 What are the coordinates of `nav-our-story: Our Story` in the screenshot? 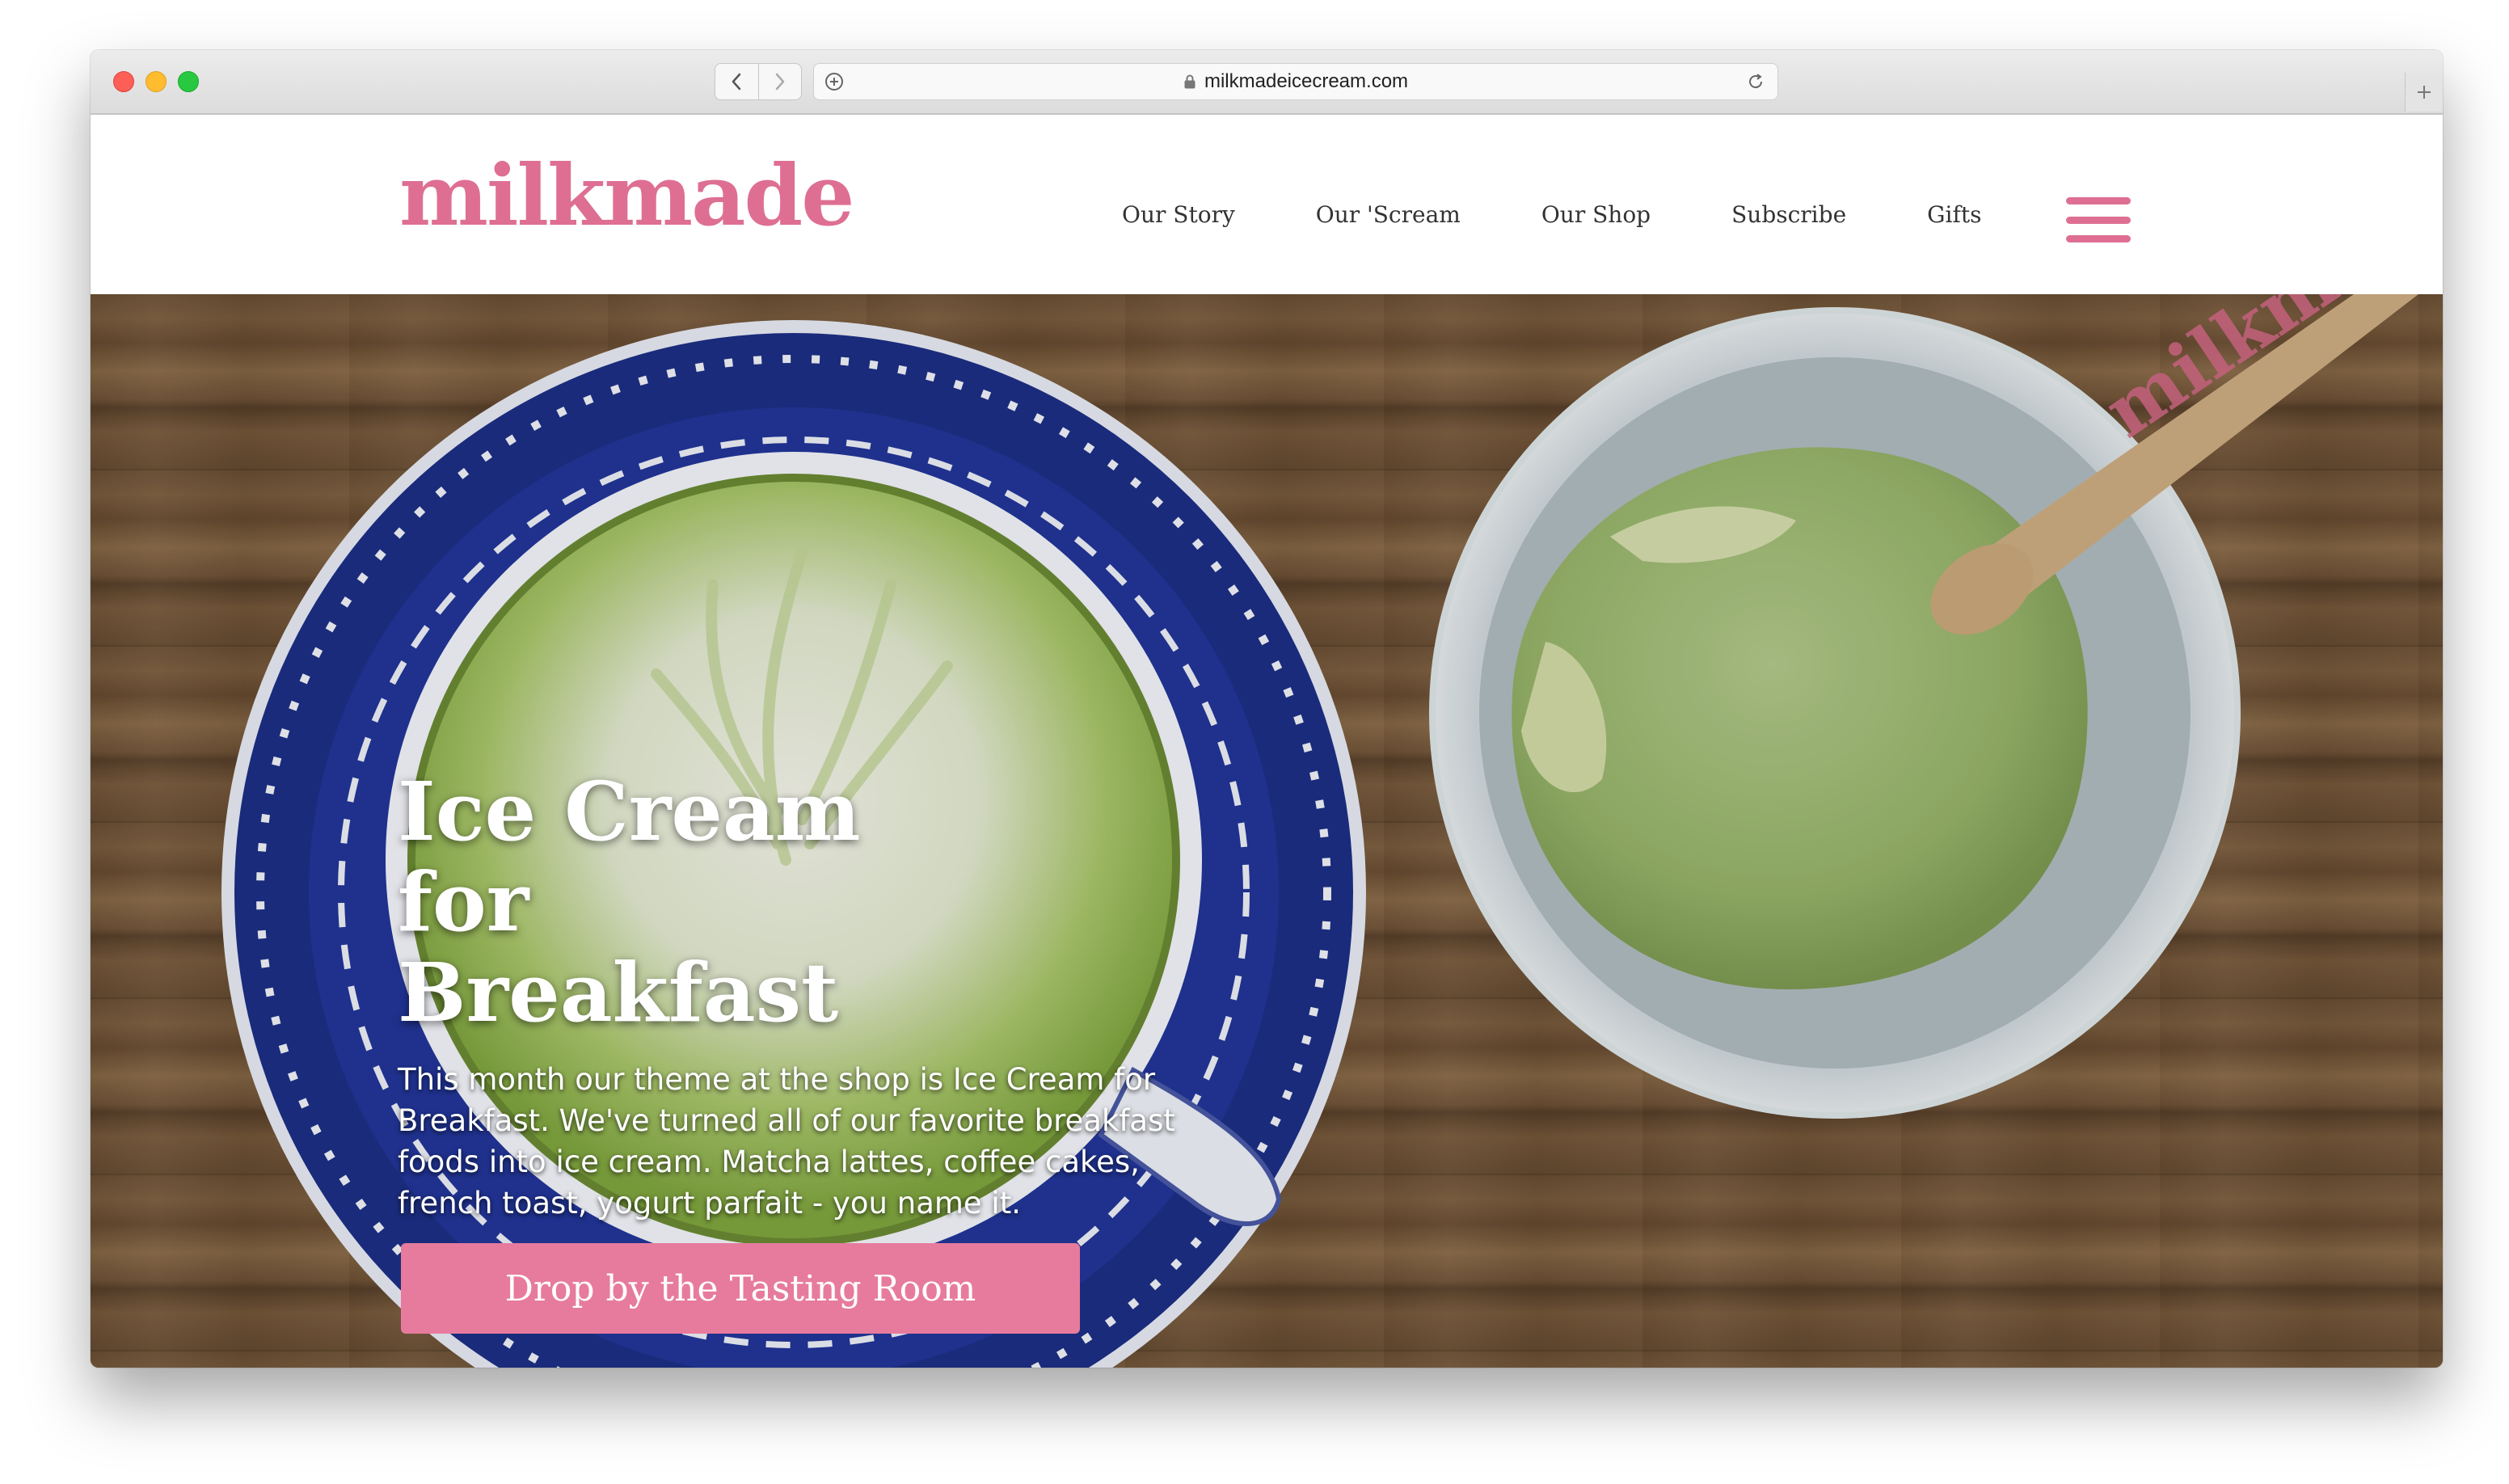 It's located at (1178, 214).